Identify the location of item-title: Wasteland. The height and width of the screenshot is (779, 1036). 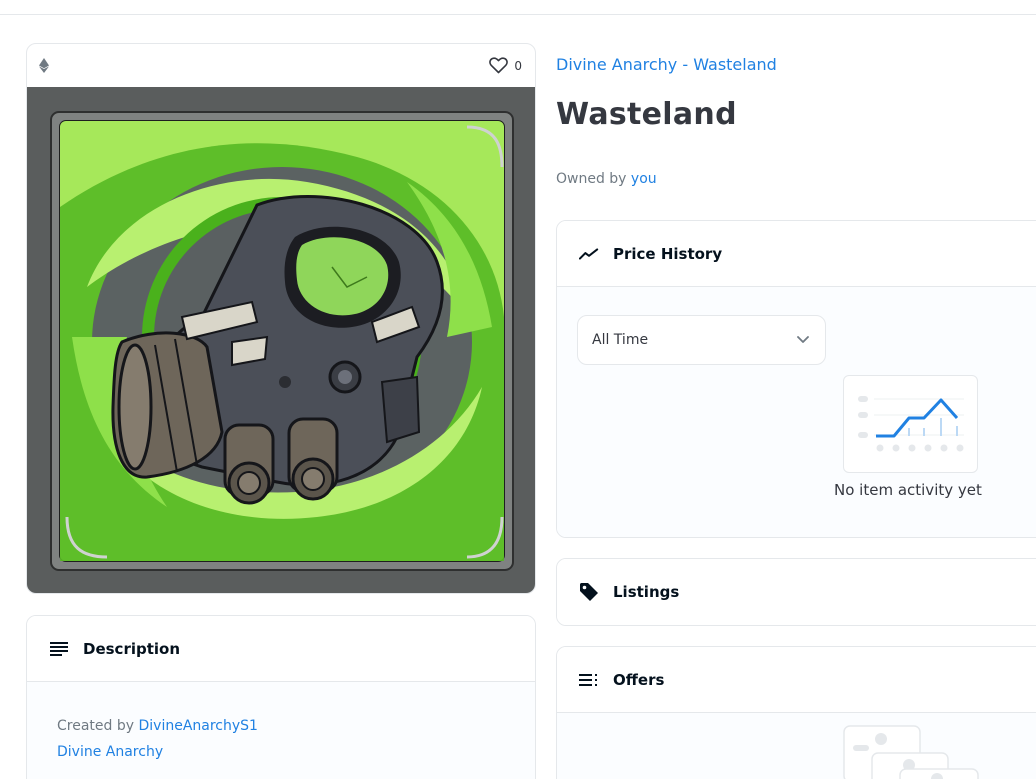
(646, 114).